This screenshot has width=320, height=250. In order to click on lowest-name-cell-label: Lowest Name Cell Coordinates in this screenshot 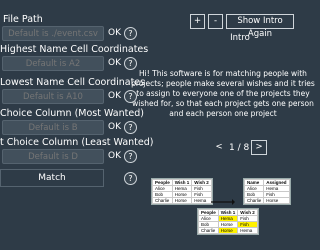, I will do `click(73, 82)`.